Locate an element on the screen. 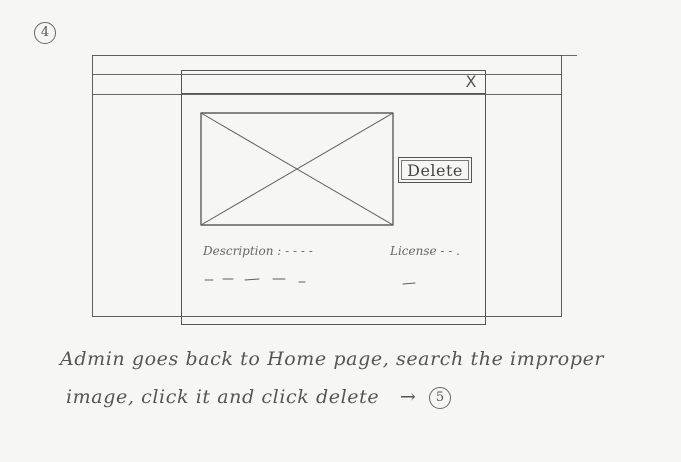  placeholder-text-scribble is located at coordinates (310, 281).